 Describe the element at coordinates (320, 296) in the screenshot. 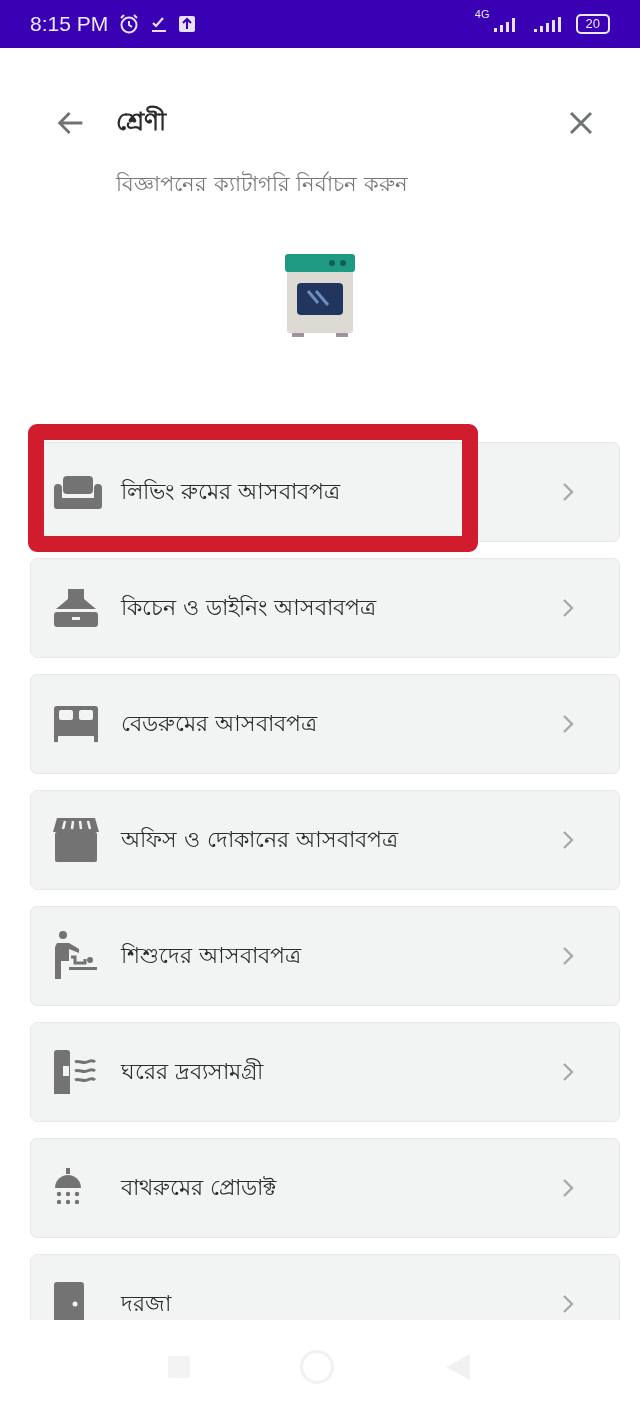

I see `oven-icon` at that location.